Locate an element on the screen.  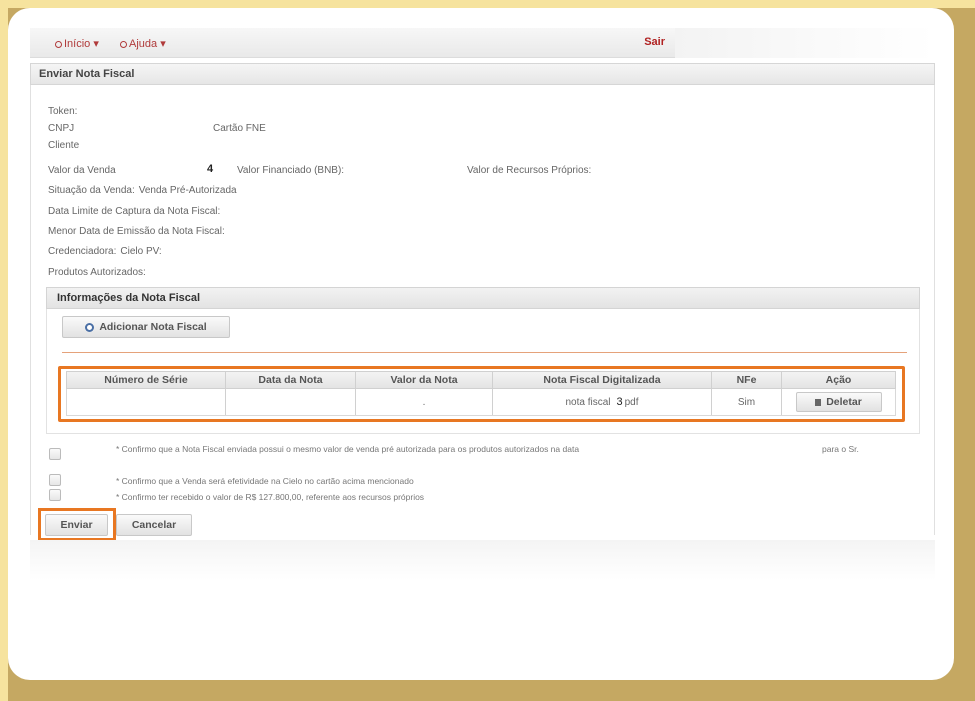
credenciadora-value: Cielo PV: is located at coordinates (141, 251).